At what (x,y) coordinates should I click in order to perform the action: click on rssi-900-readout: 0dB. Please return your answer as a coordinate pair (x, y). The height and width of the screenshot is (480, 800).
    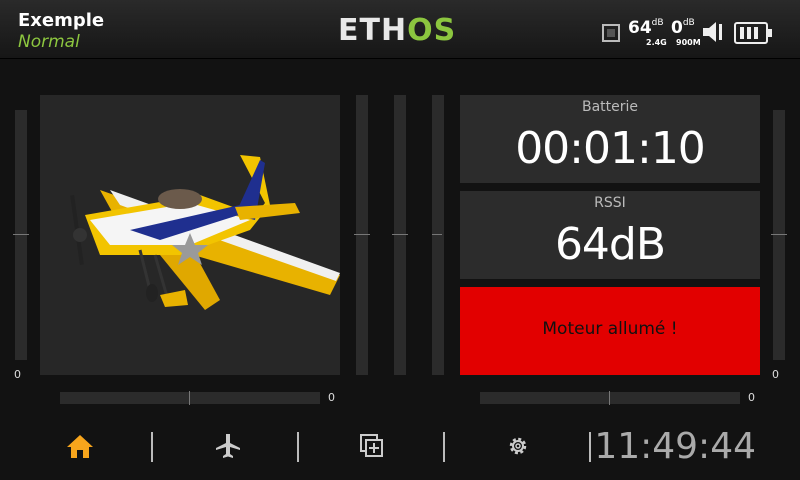
    Looking at the image, I should click on (683, 28).